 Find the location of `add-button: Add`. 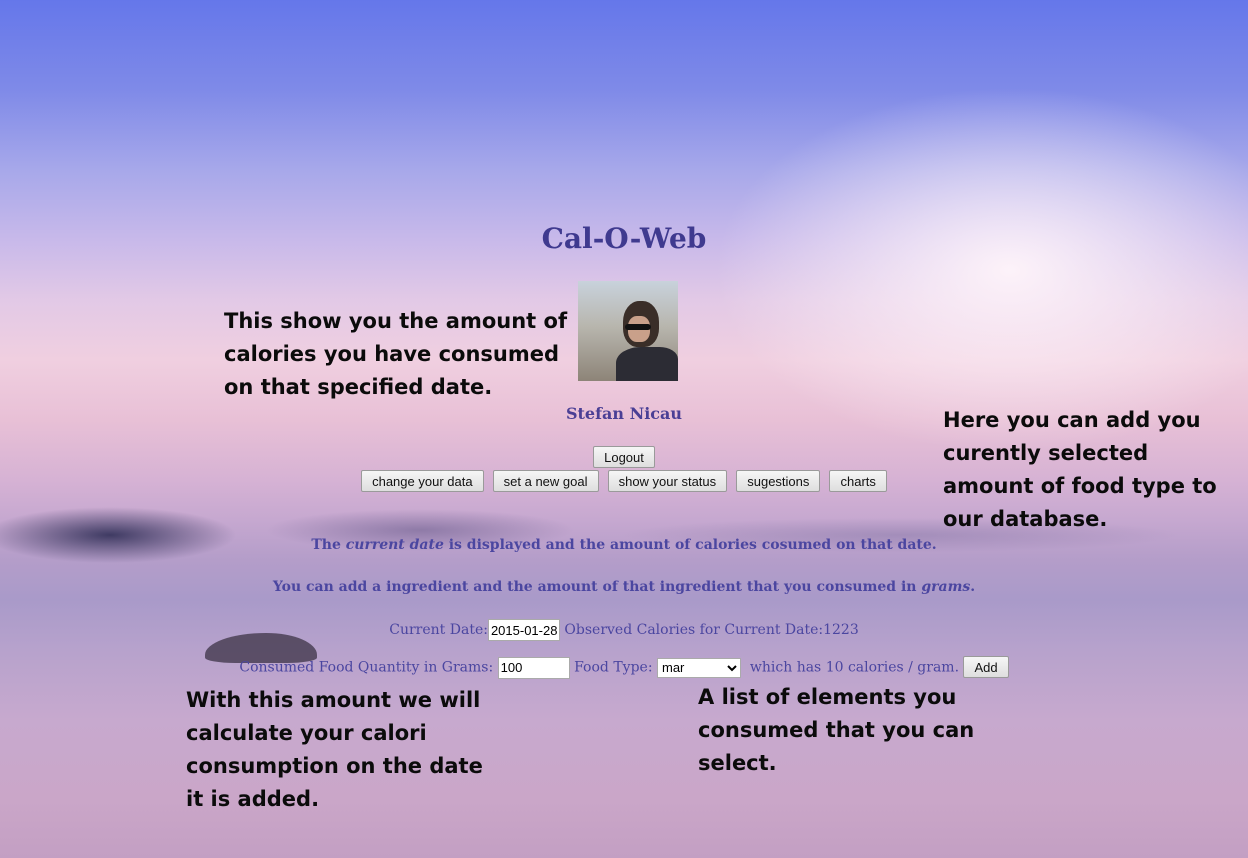

add-button: Add is located at coordinates (986, 667).